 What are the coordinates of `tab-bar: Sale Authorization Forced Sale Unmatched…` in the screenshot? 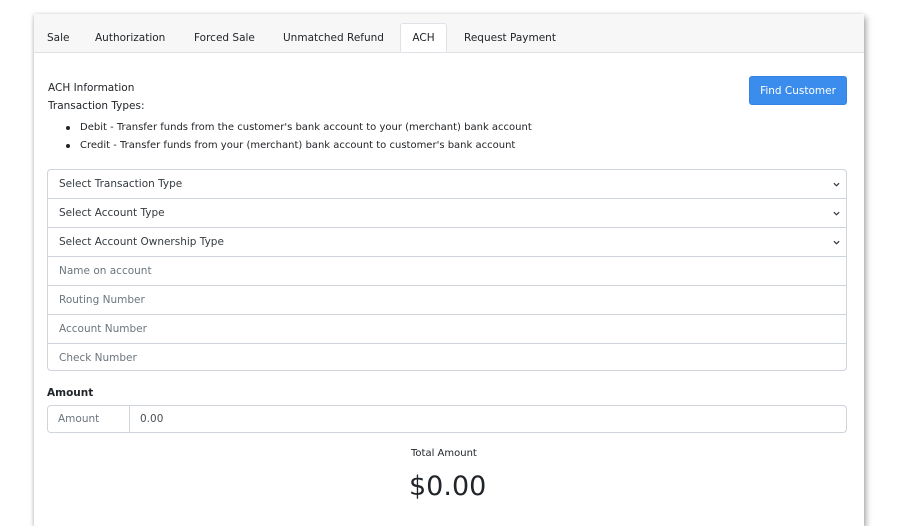 It's located at (449, 33).